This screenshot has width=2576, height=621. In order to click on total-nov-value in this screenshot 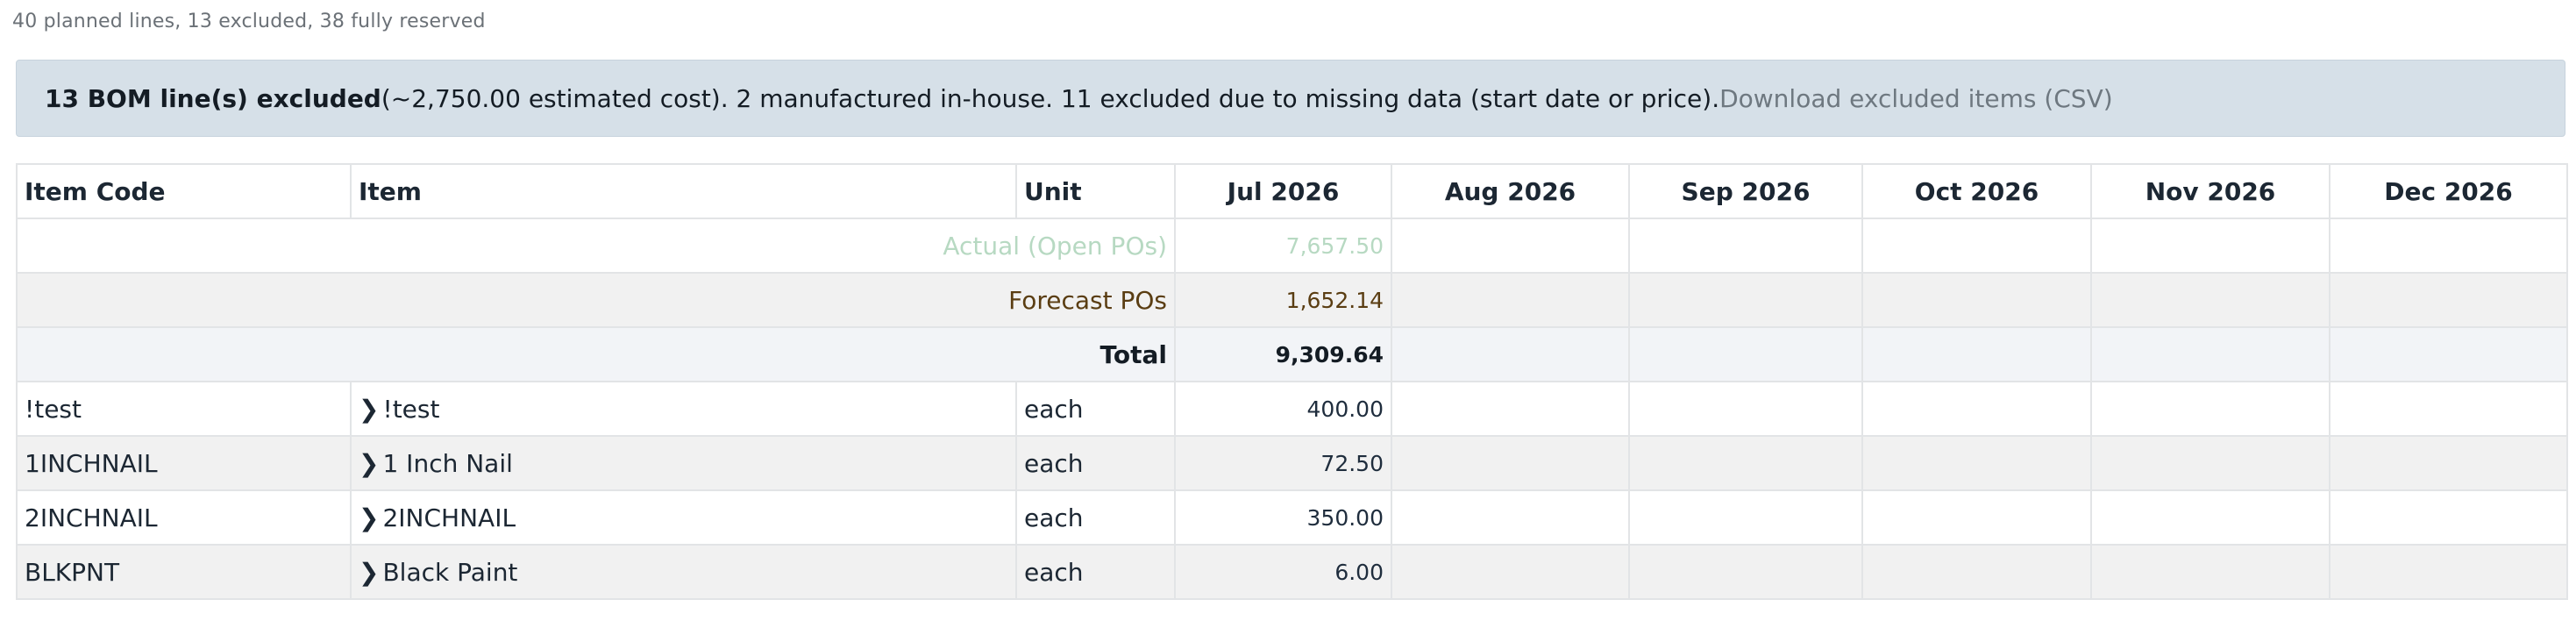, I will do `click(2210, 354)`.